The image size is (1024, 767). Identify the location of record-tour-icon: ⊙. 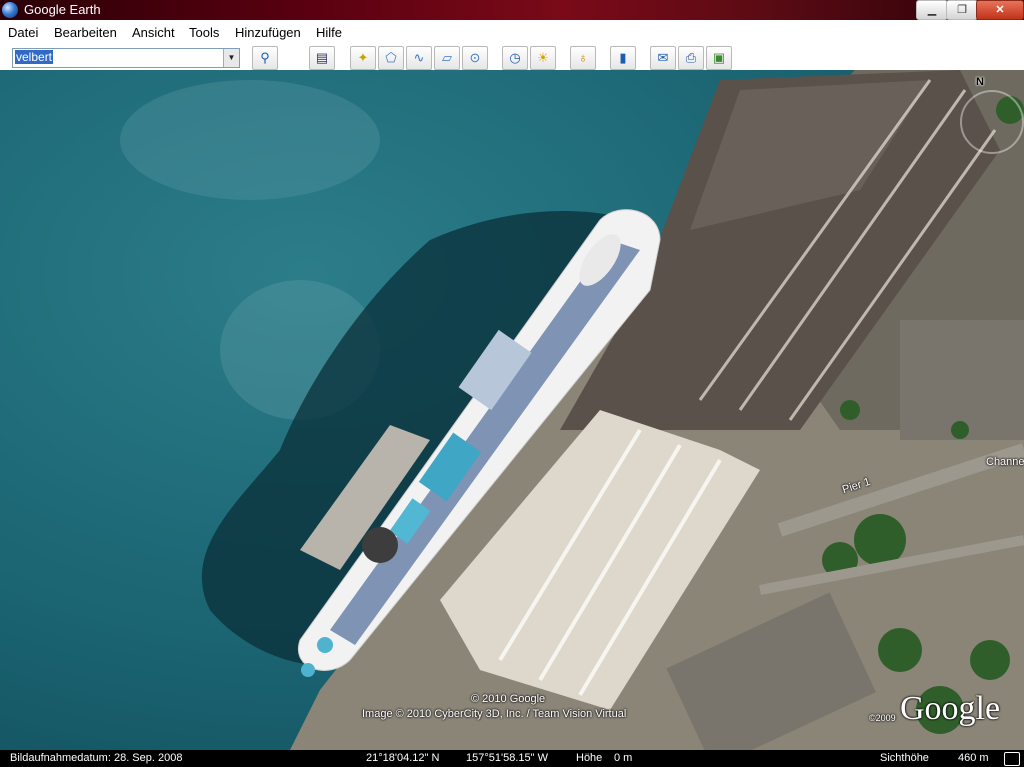
(475, 57).